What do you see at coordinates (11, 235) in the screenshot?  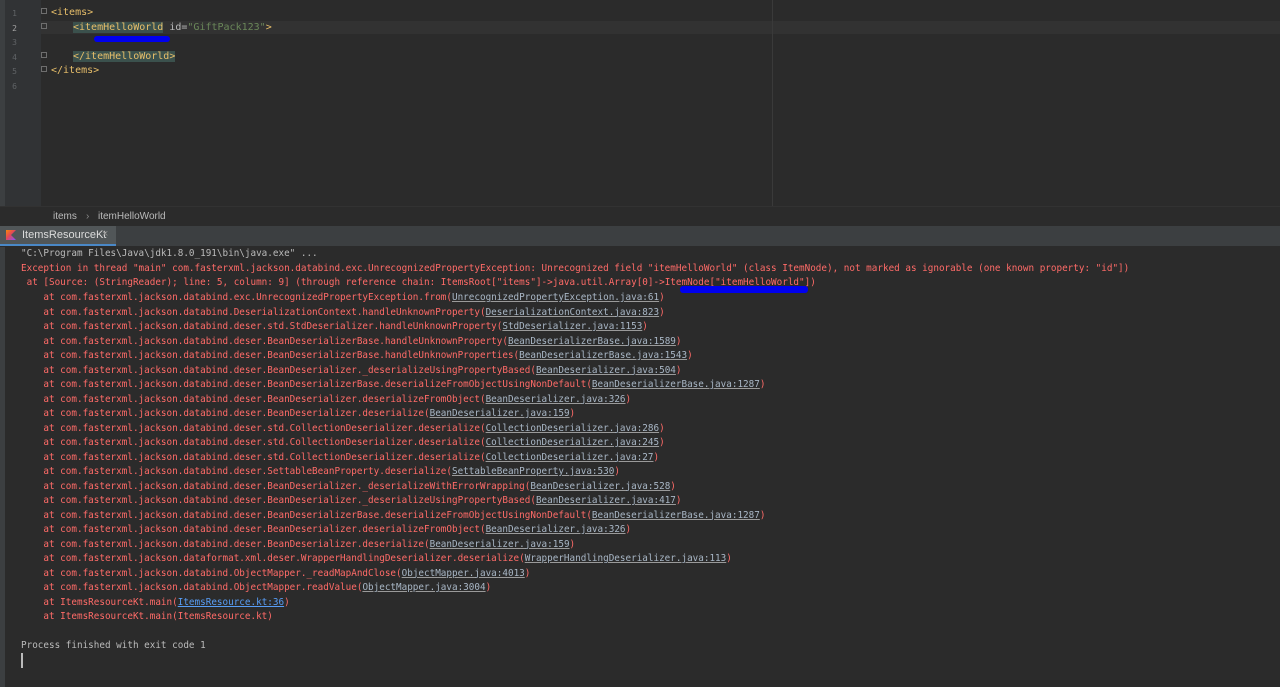 I see `kotlin-icon` at bounding box center [11, 235].